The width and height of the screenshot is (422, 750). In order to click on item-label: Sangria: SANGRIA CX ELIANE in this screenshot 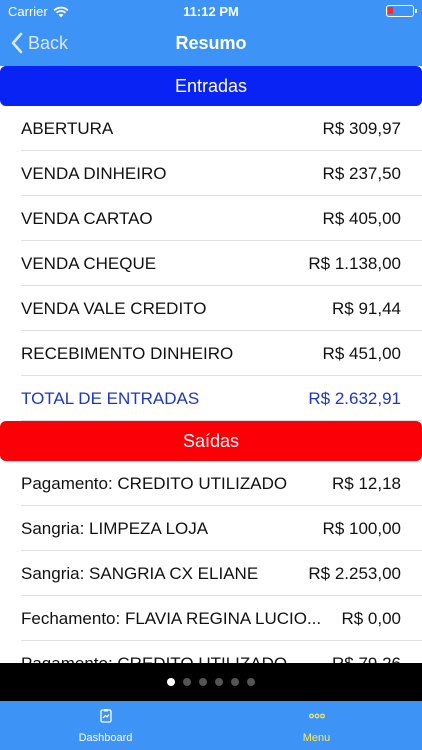, I will do `click(140, 573)`.